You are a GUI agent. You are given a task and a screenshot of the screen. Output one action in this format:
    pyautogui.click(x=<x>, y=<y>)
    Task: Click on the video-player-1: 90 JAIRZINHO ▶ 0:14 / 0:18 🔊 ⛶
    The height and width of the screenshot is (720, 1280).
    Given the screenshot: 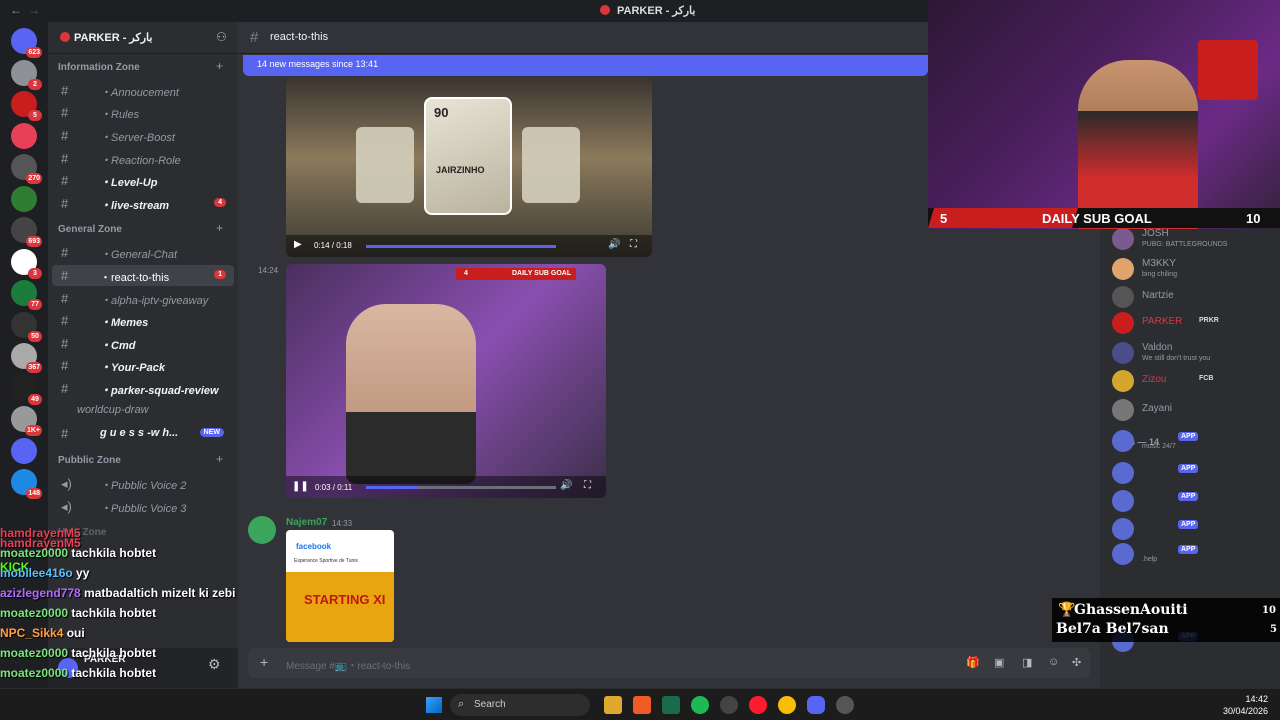 What is the action you would take?
    pyautogui.click(x=469, y=167)
    